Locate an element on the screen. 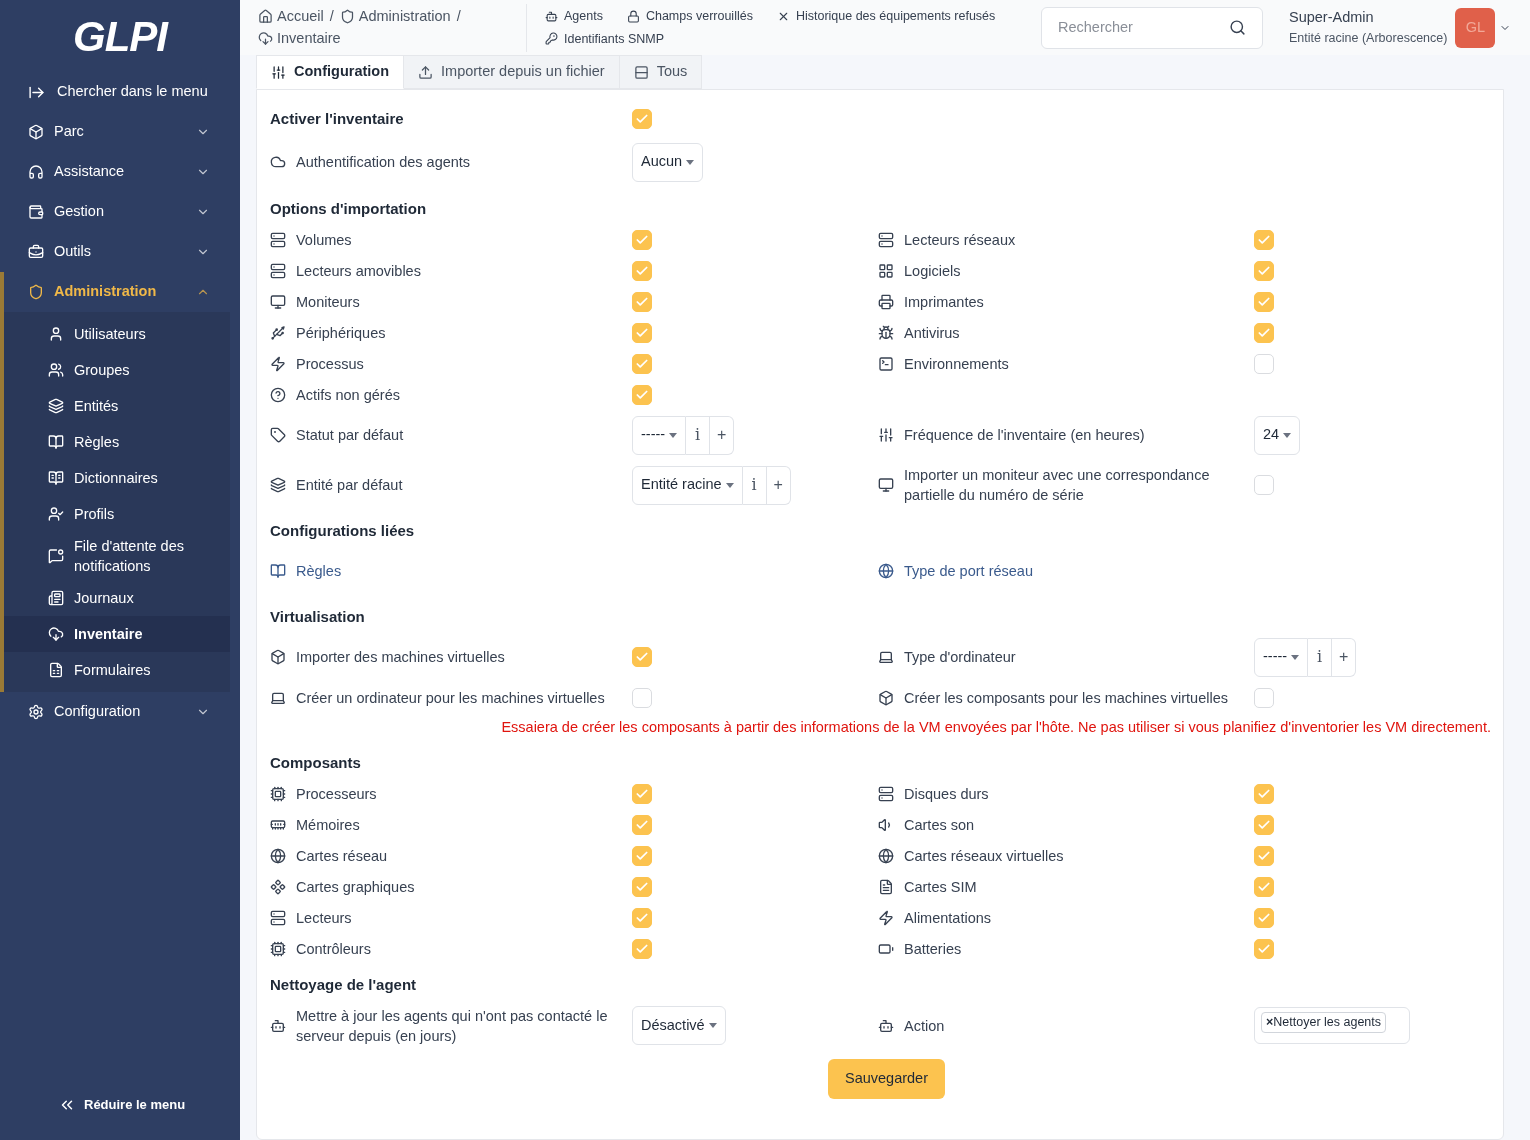 Image resolution: width=1530 pixels, height=1140 pixels. header-link: Historique des équipements refusés is located at coordinates (895, 16).